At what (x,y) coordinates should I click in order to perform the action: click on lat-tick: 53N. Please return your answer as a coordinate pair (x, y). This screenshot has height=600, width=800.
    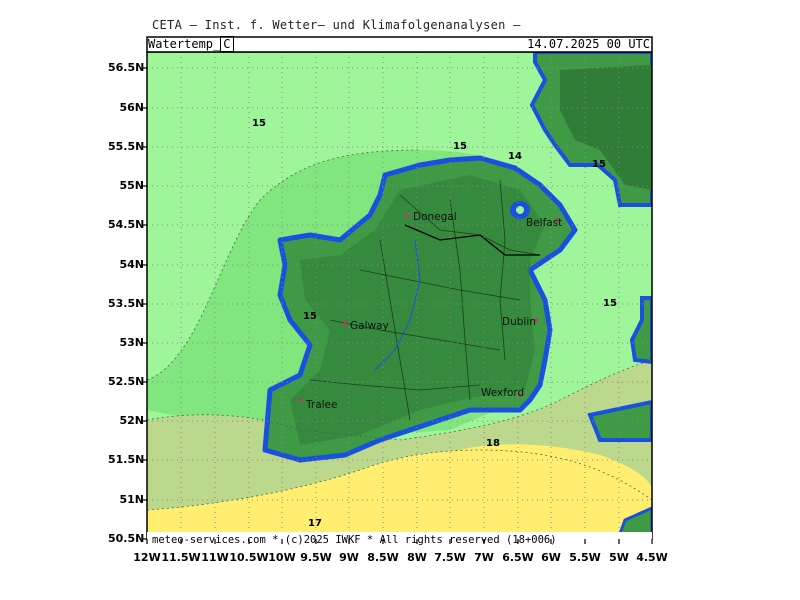
    Looking at the image, I should click on (131, 342).